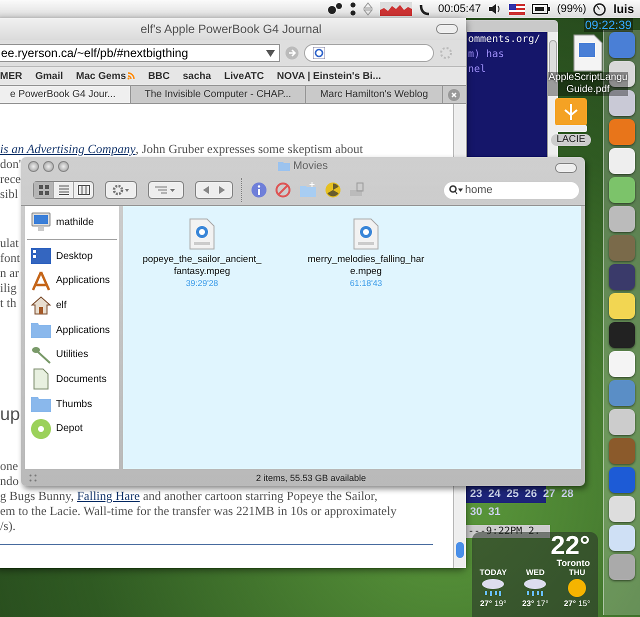  What do you see at coordinates (197, 76) in the screenshot?
I see `bookmark-link: sacha` at bounding box center [197, 76].